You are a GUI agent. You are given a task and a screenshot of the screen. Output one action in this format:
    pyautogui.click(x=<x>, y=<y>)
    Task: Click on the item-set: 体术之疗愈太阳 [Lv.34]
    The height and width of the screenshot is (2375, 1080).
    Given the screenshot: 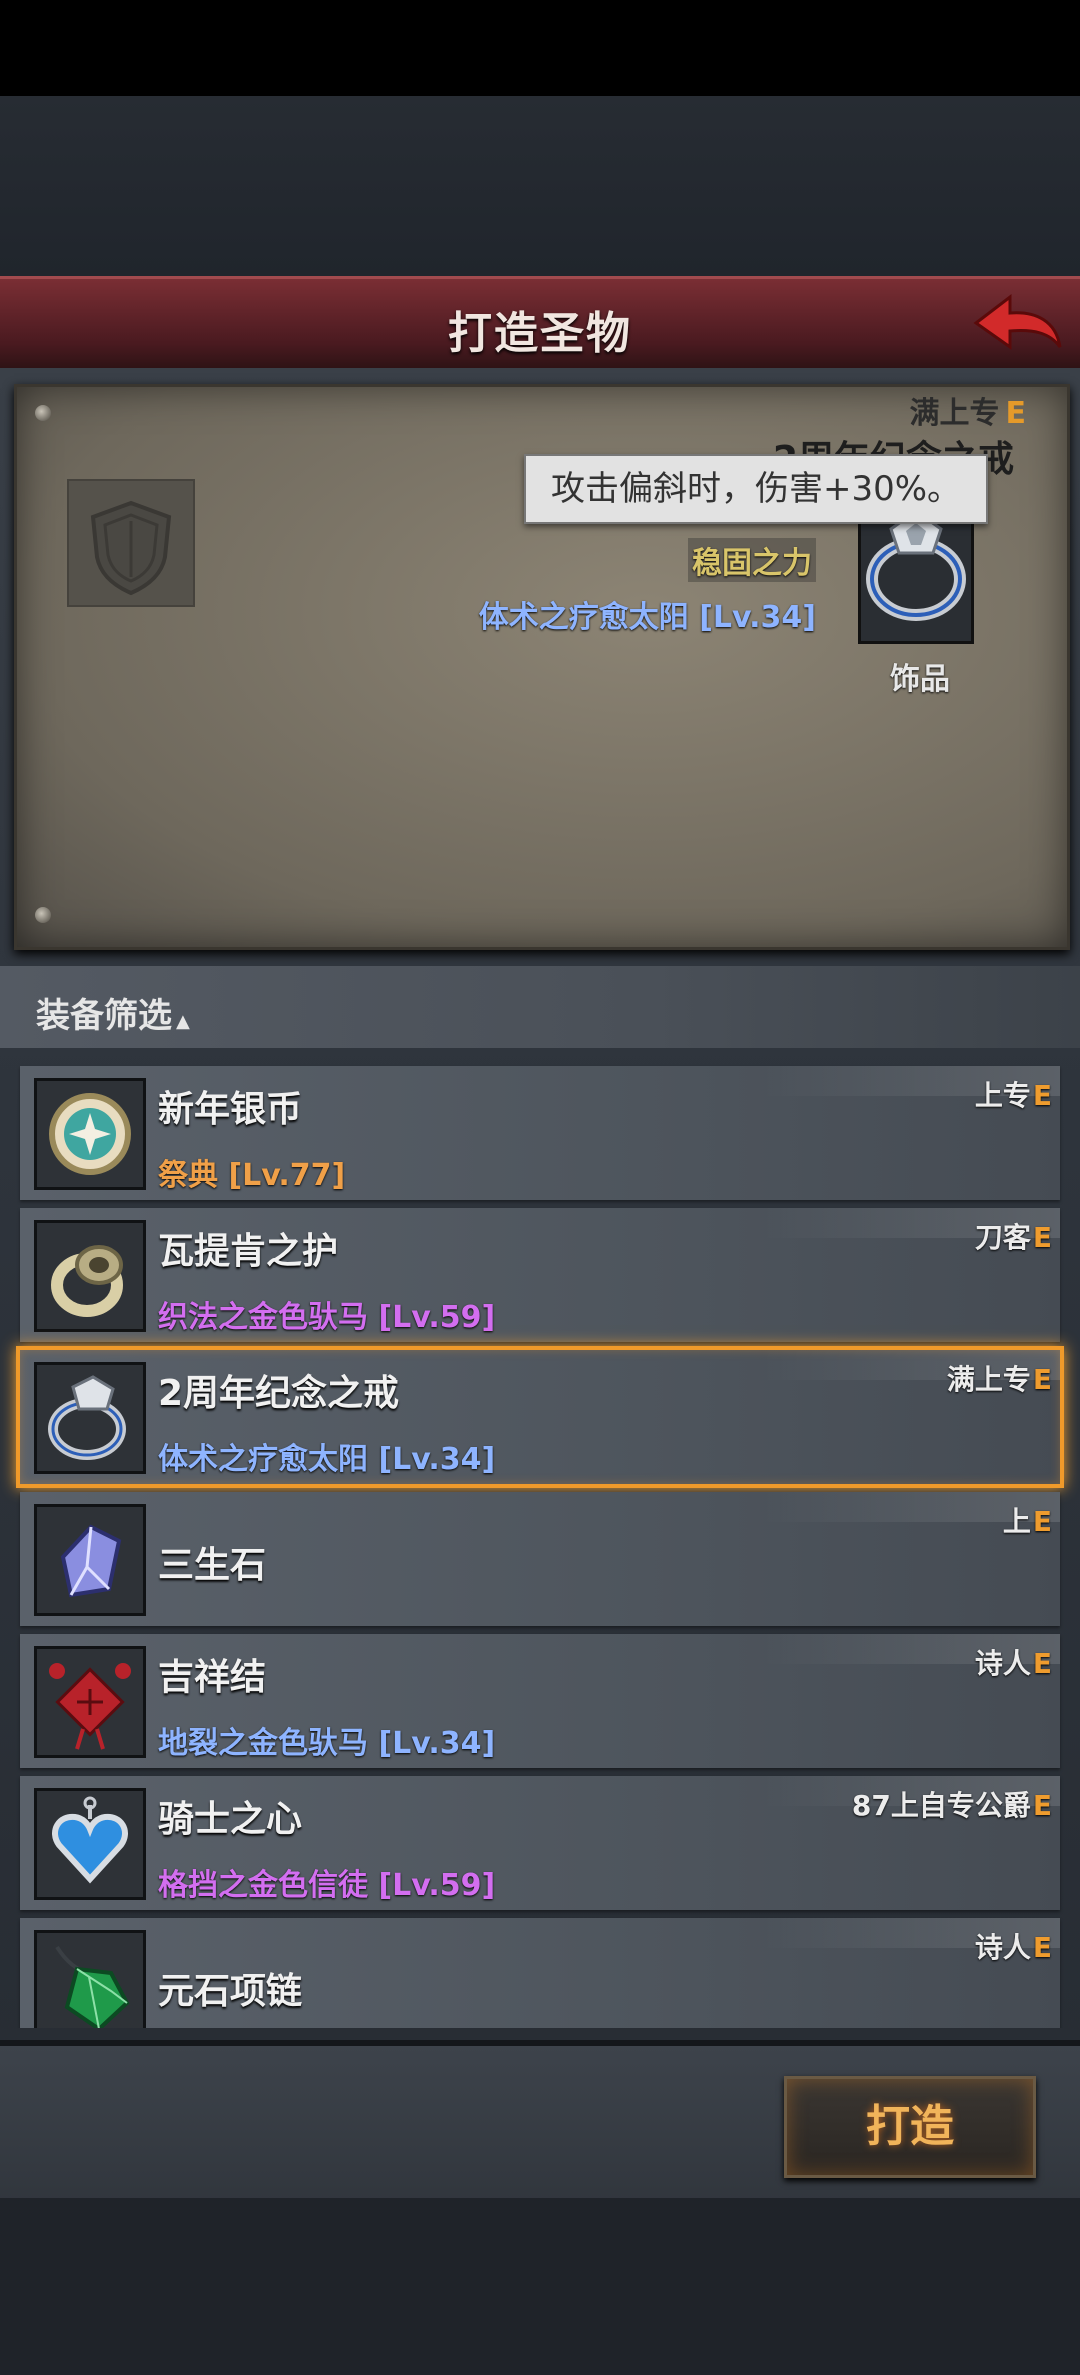 What is the action you would take?
    pyautogui.click(x=327, y=1459)
    